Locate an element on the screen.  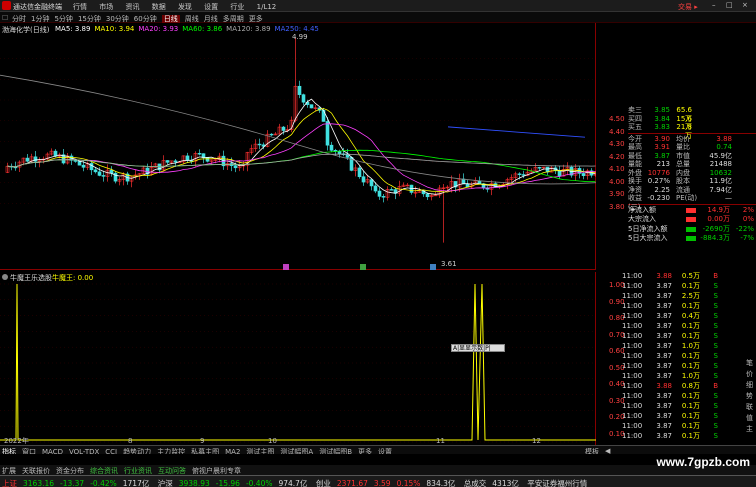
menu-item-news: 资讯 is located at coordinates (132, 7).